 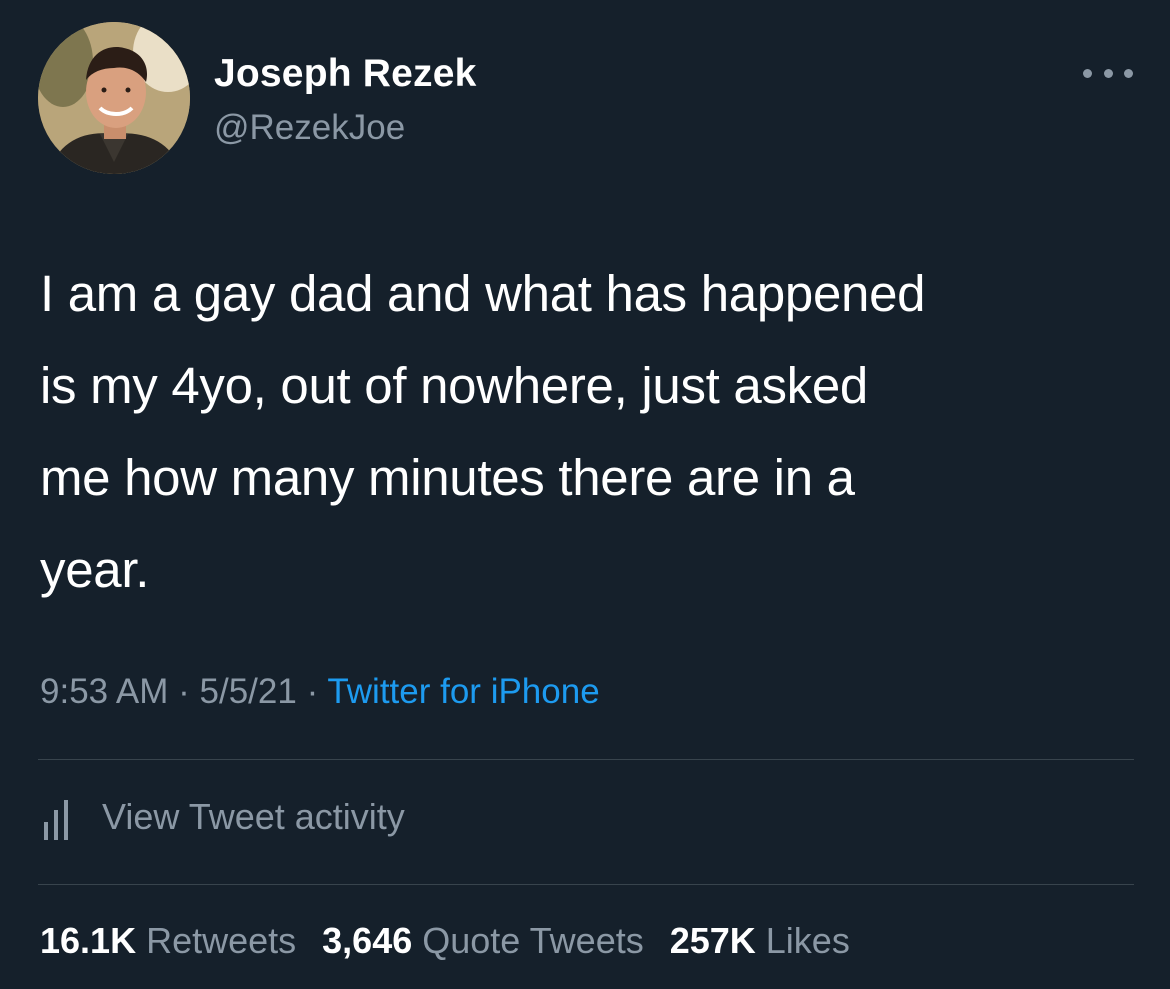 I want to click on tweet-source-link: Twitter for iPhone, so click(x=463, y=691).